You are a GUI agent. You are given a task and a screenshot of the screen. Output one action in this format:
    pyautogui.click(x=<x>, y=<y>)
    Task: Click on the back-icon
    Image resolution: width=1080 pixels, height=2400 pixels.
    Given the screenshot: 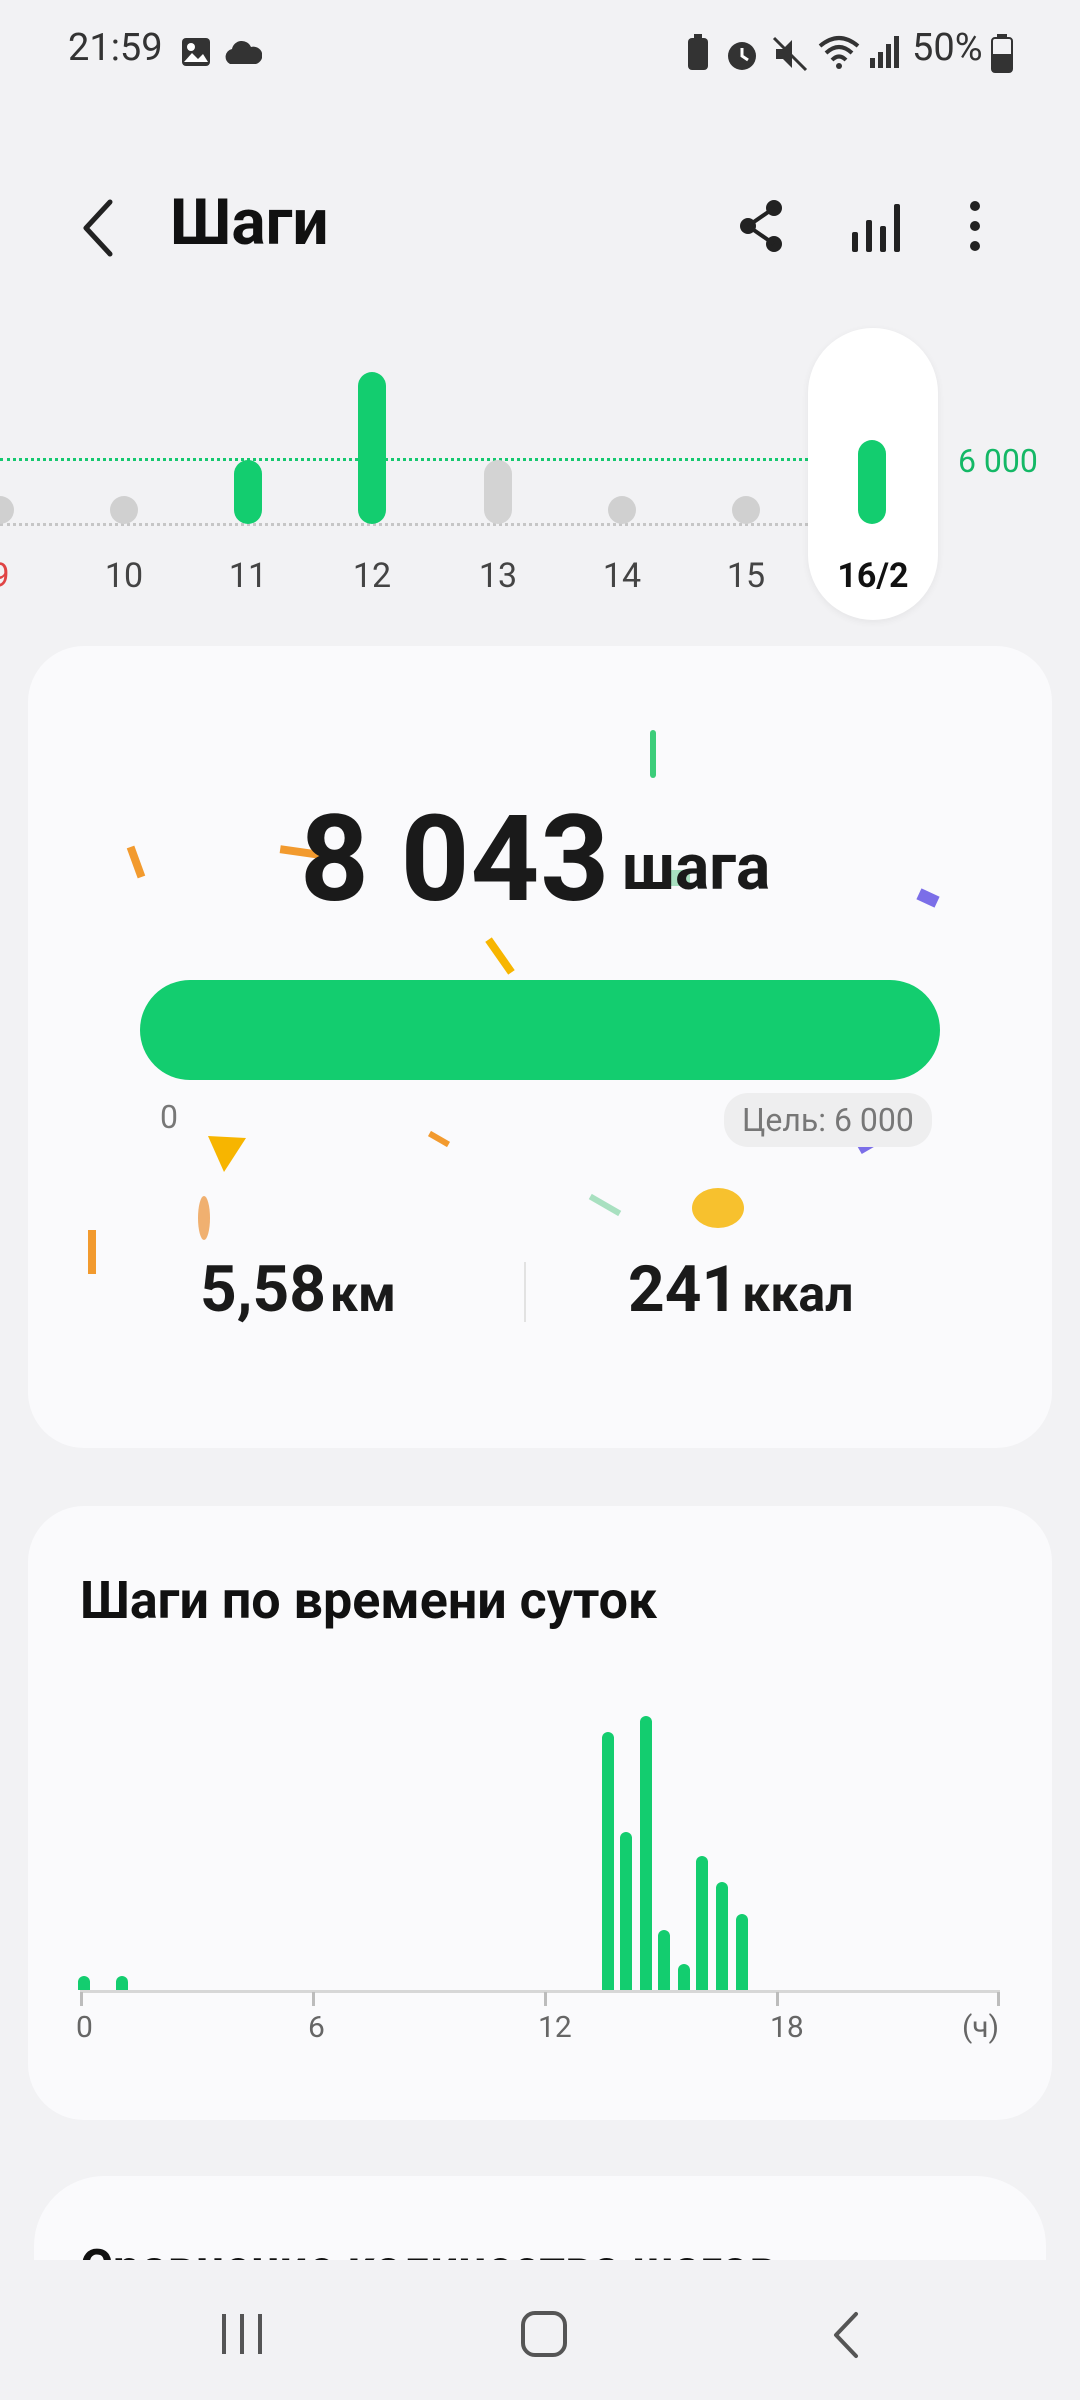 What is the action you would take?
    pyautogui.click(x=98, y=228)
    